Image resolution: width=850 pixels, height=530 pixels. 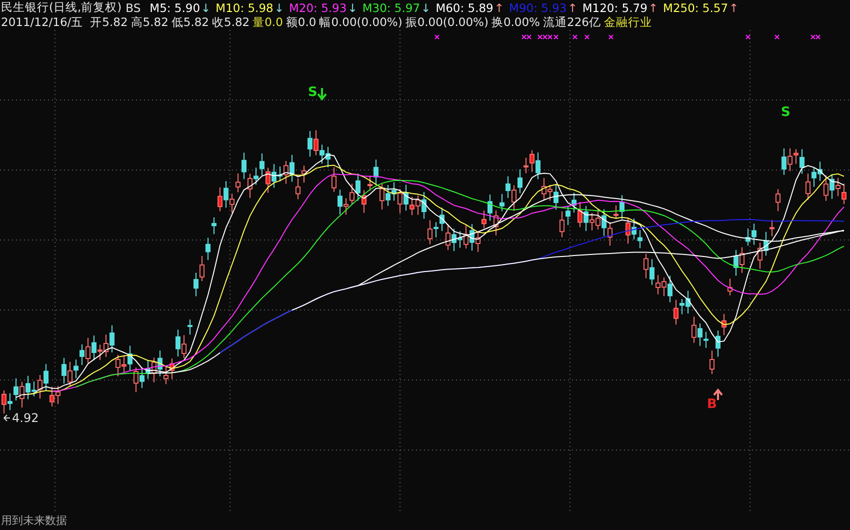 What do you see at coordinates (322, 94) in the screenshot?
I see `down-arrow-icon` at bounding box center [322, 94].